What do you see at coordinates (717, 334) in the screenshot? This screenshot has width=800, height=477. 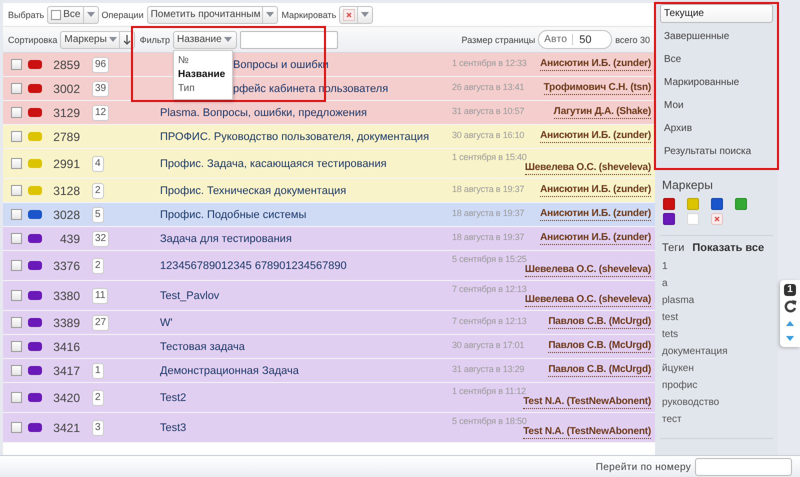 I see `tag-link: tets` at bounding box center [717, 334].